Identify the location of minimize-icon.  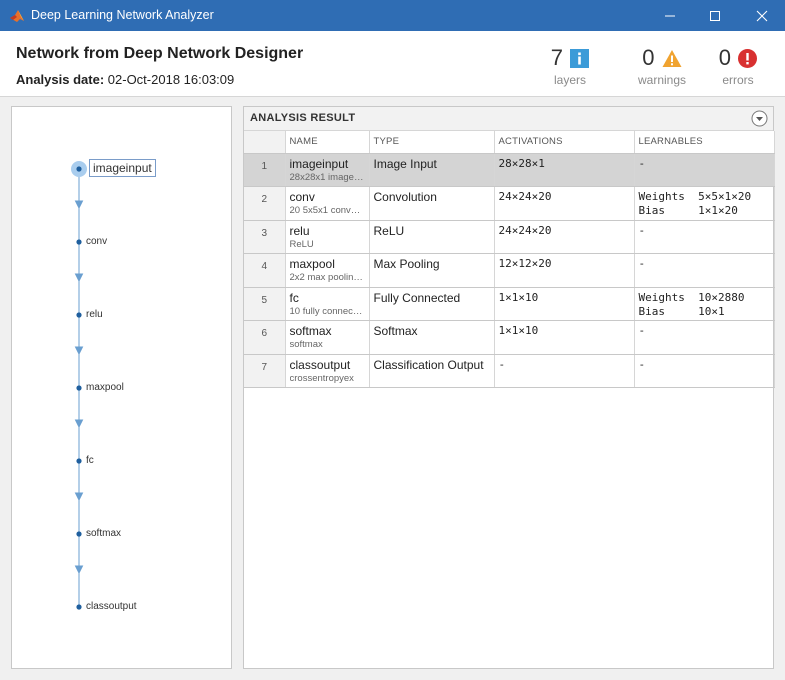
(670, 15).